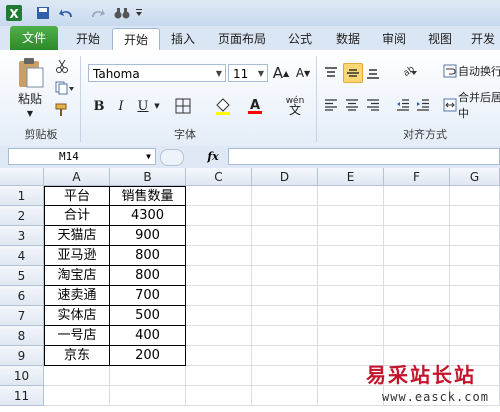 Image resolution: width=500 pixels, height=412 pixels. I want to click on font-name-combo: Tahoma ▼, so click(157, 73).